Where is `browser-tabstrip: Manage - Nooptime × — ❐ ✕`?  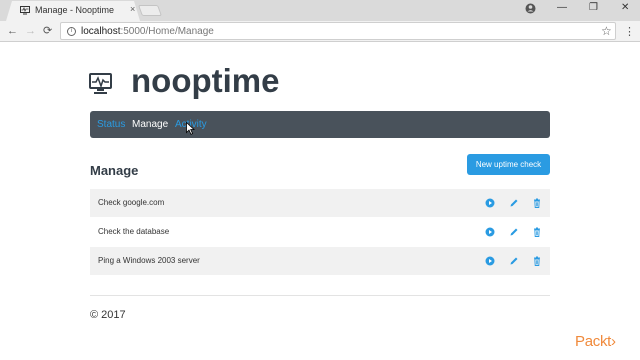
browser-tabstrip: Manage - Nooptime × — ❐ ✕ is located at coordinates (320, 10).